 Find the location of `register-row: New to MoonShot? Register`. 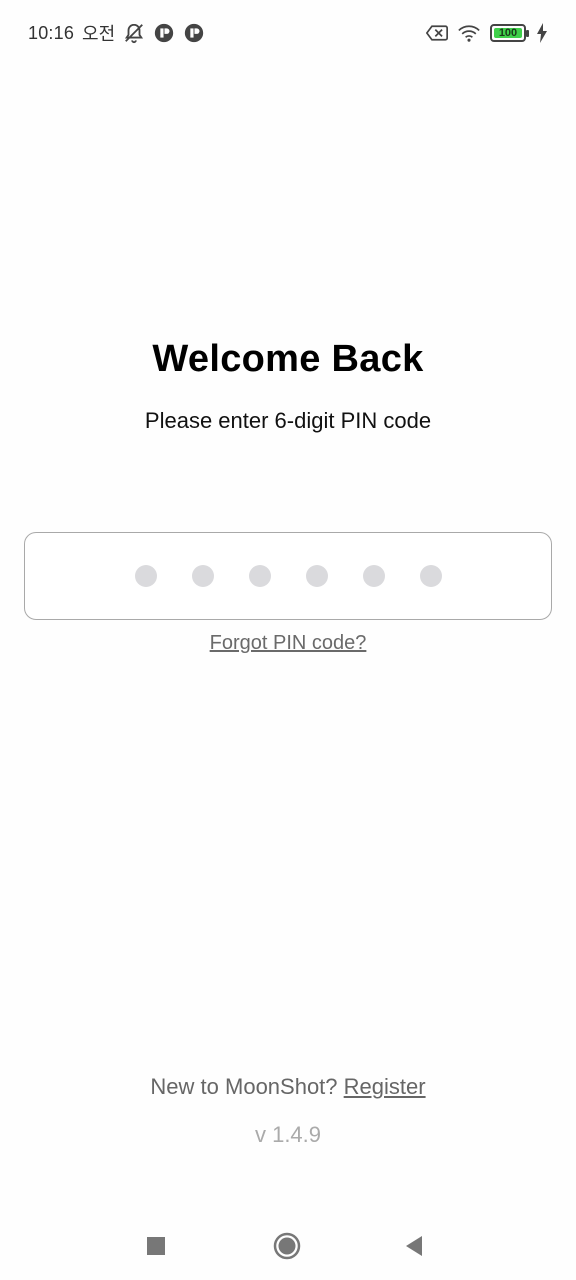

register-row: New to MoonShot? Register is located at coordinates (288, 1087).